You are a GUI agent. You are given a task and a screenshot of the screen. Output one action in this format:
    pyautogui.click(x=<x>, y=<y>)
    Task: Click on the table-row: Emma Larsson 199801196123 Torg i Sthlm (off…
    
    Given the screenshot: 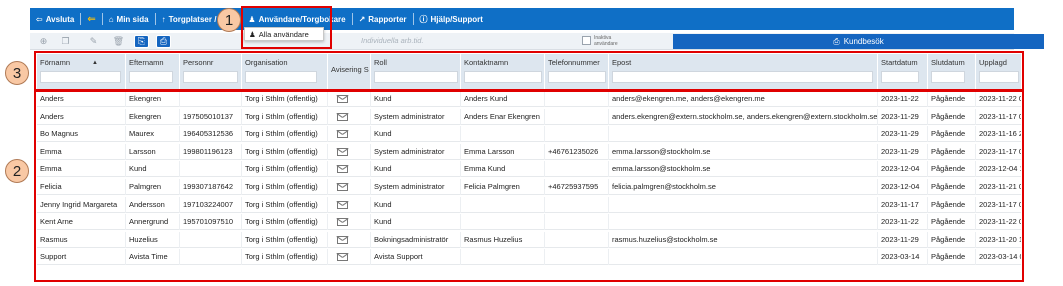 What is the action you would take?
    pyautogui.click(x=529, y=151)
    